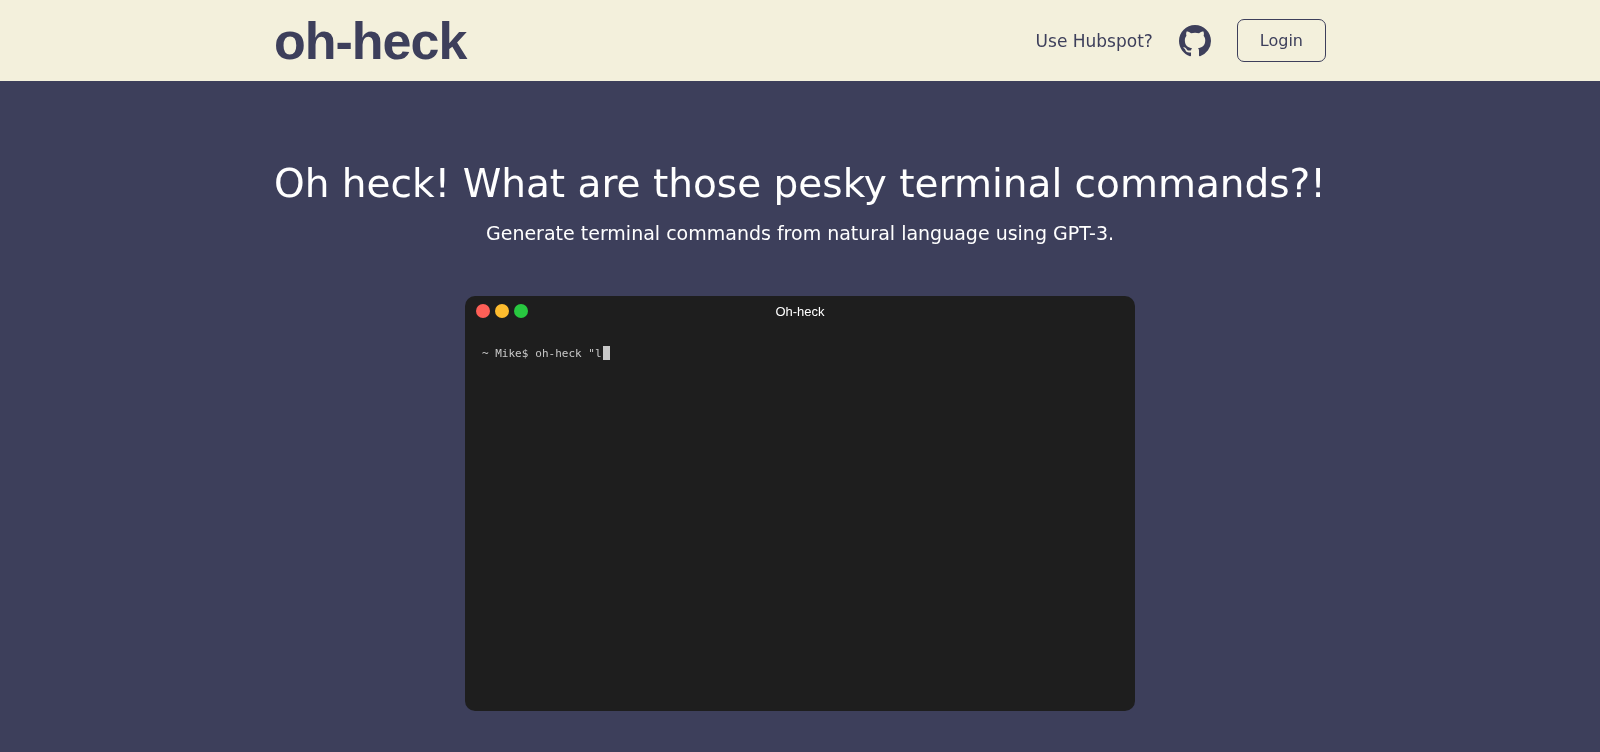  What do you see at coordinates (800, 233) in the screenshot?
I see `hero-subtitle: Generate terminal commands from natural language using GPT-3.` at bounding box center [800, 233].